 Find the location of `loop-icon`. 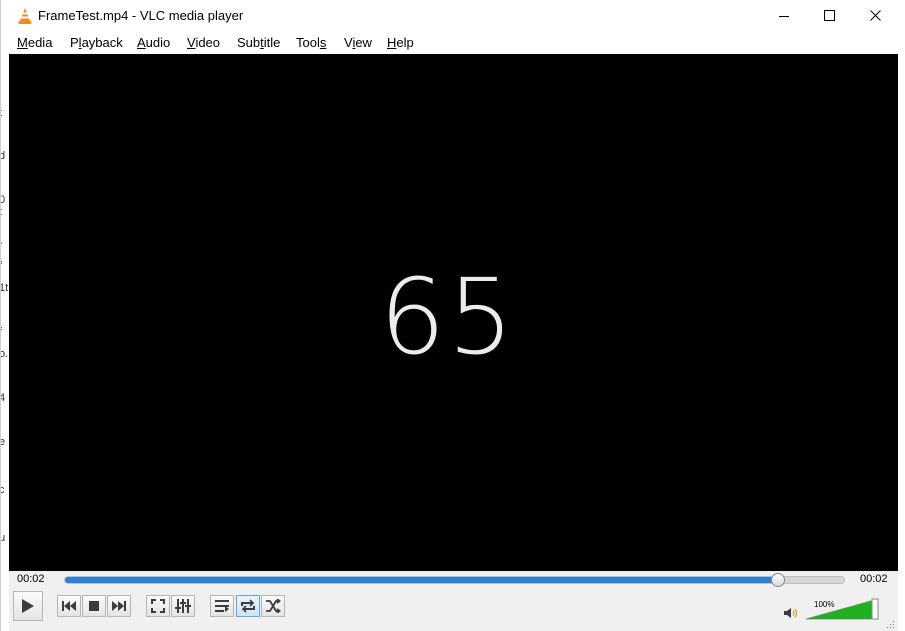

loop-icon is located at coordinates (248, 606).